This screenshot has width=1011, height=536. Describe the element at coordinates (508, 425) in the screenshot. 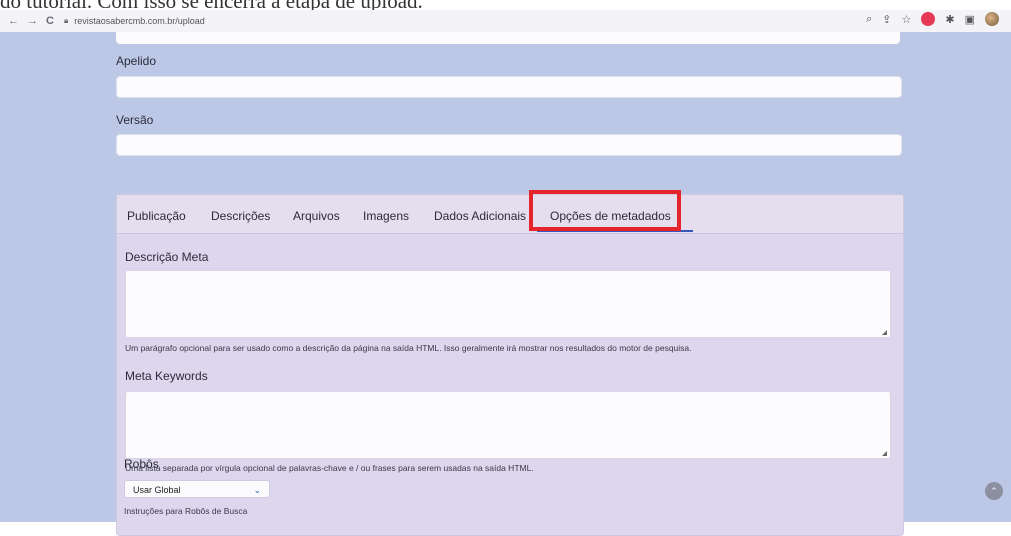

I see `meta-keywords-textarea` at that location.